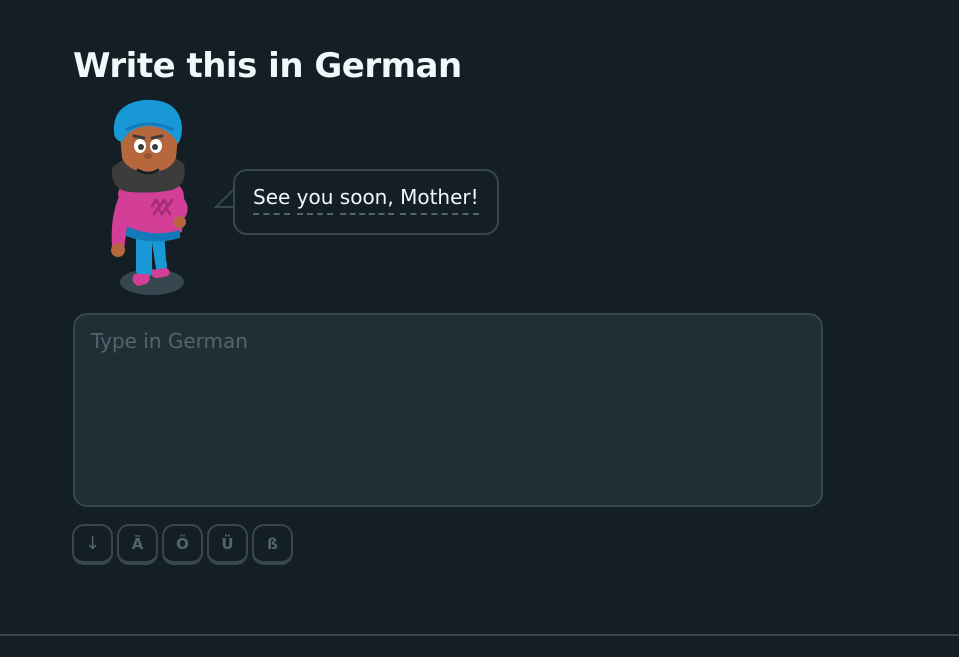 This screenshot has height=657, width=959. What do you see at coordinates (267, 66) in the screenshot?
I see `page-title: Write this in German` at bounding box center [267, 66].